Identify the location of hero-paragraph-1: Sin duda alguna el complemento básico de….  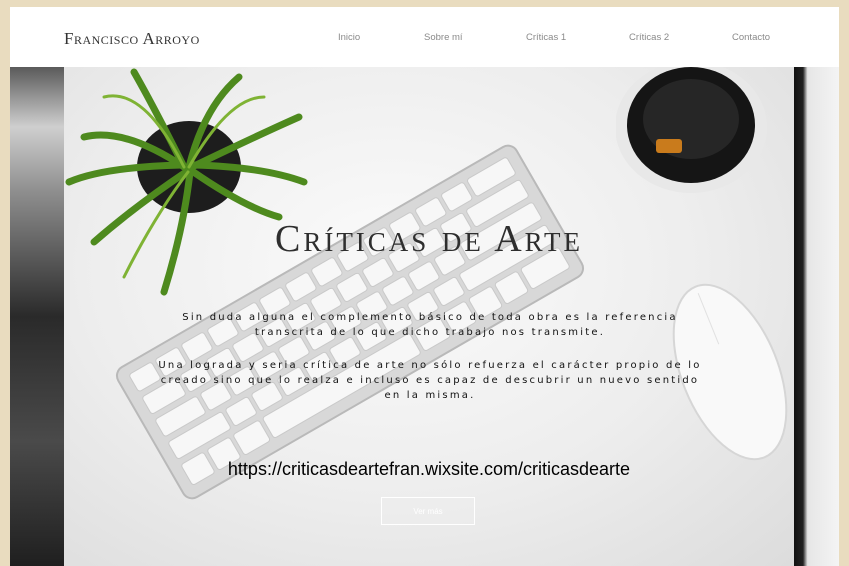
(430, 325).